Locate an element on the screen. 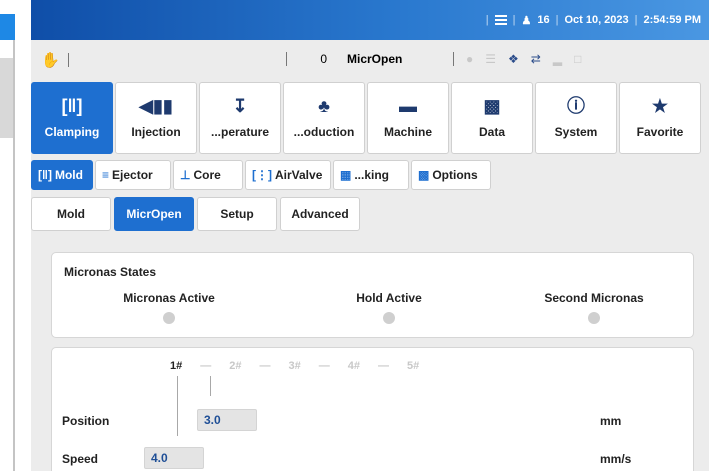 This screenshot has width=709, height=471. subtab-parking: ▦ ...king is located at coordinates (371, 175).